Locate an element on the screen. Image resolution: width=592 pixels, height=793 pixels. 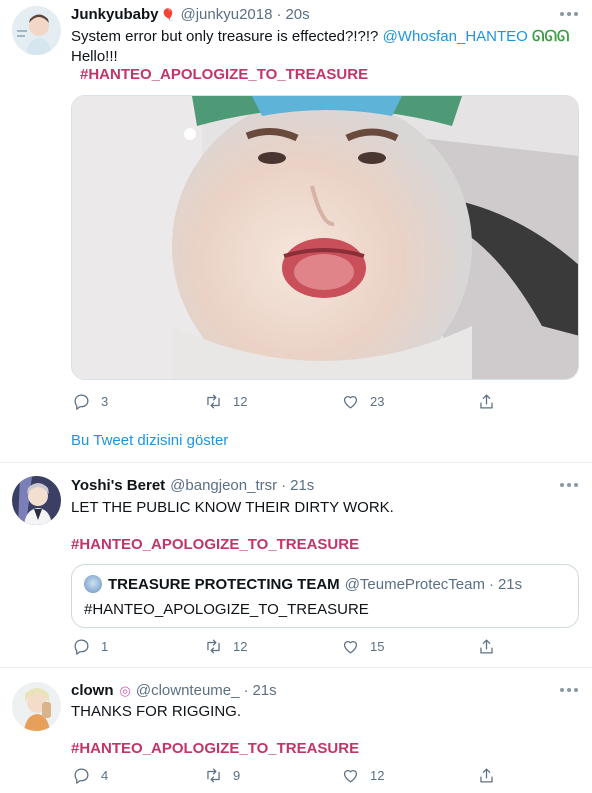
display-name: Junkyubaby is located at coordinates (115, 14).